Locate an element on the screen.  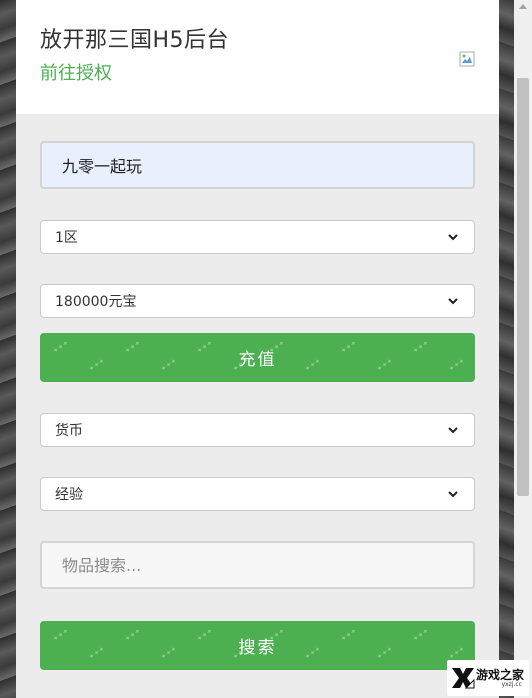
scroll-up-arrow-icon is located at coordinates (523, 6).